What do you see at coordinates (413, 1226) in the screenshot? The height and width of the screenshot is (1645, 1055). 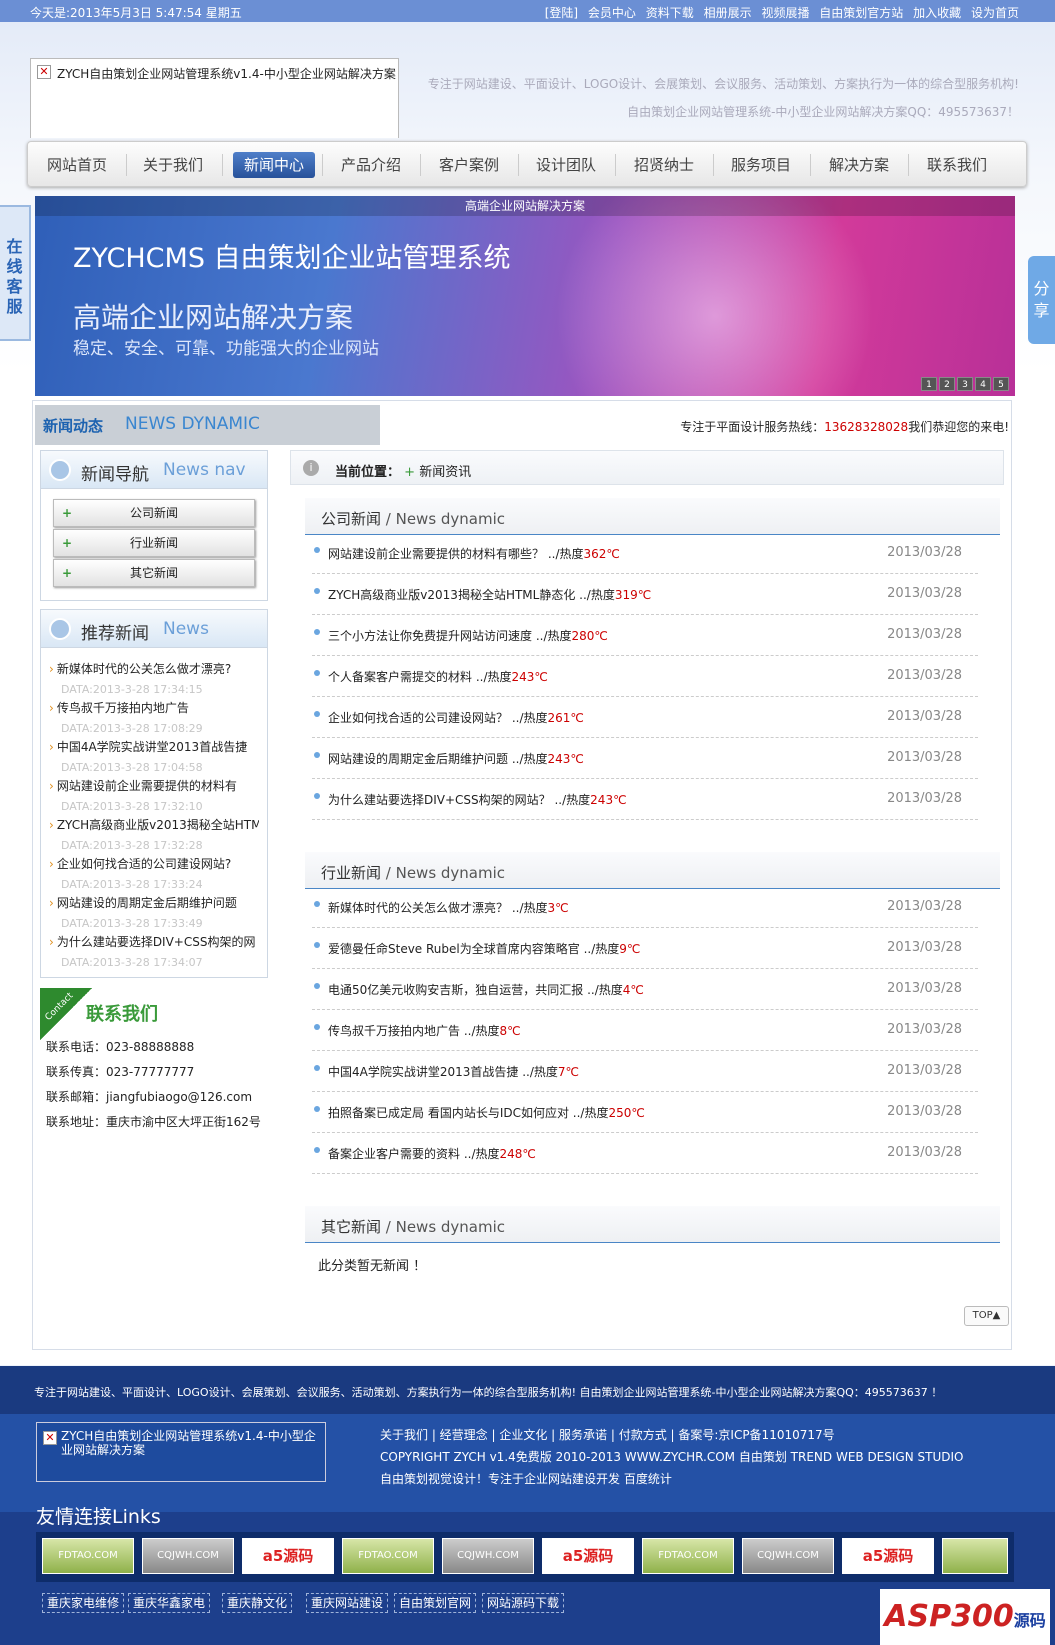 I see `category-title: 其它新闻 / News dynamic` at bounding box center [413, 1226].